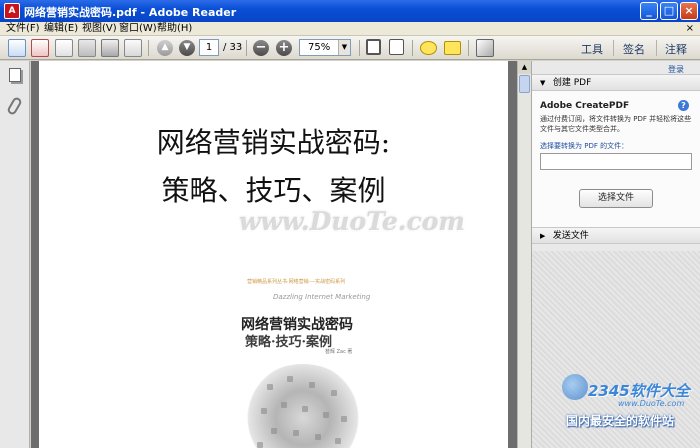 This screenshot has height=448, width=700. Describe the element at coordinates (649, 11) in the screenshot. I see `minimize-button: _` at that location.